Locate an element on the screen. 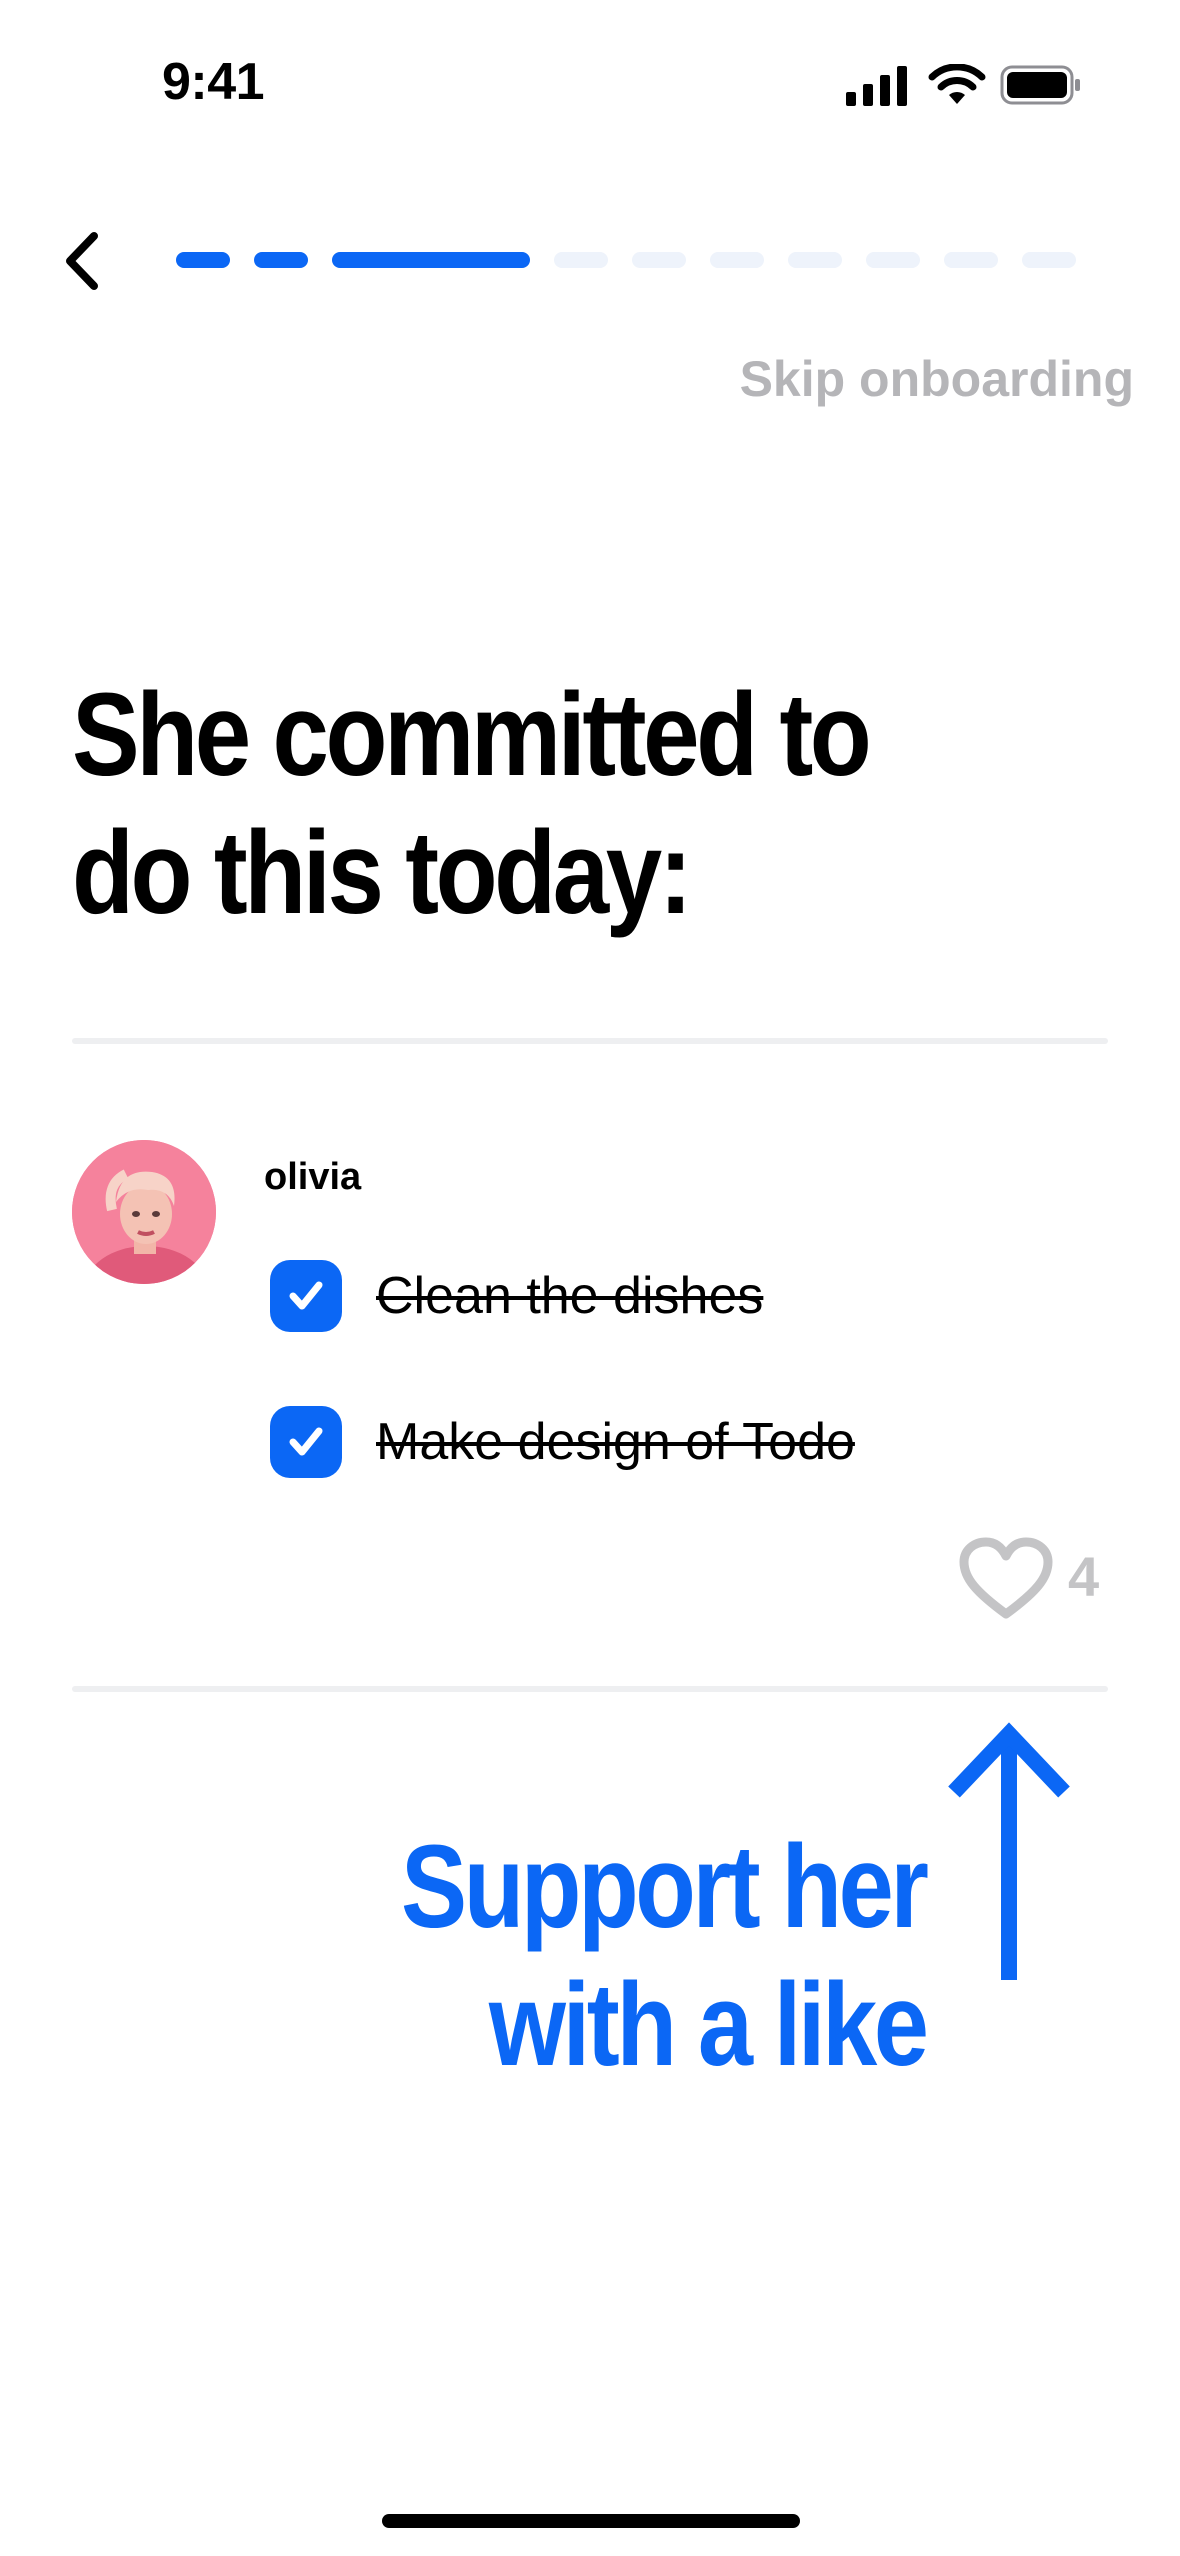 The height and width of the screenshot is (2556, 1180). back-button is located at coordinates (82, 261).